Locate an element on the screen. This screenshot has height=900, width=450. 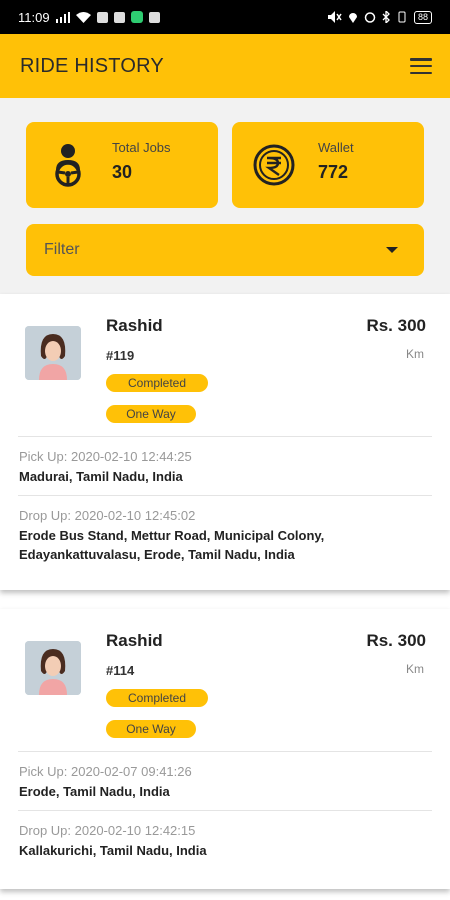
status-time: 11:09 is located at coordinates (34, 17).